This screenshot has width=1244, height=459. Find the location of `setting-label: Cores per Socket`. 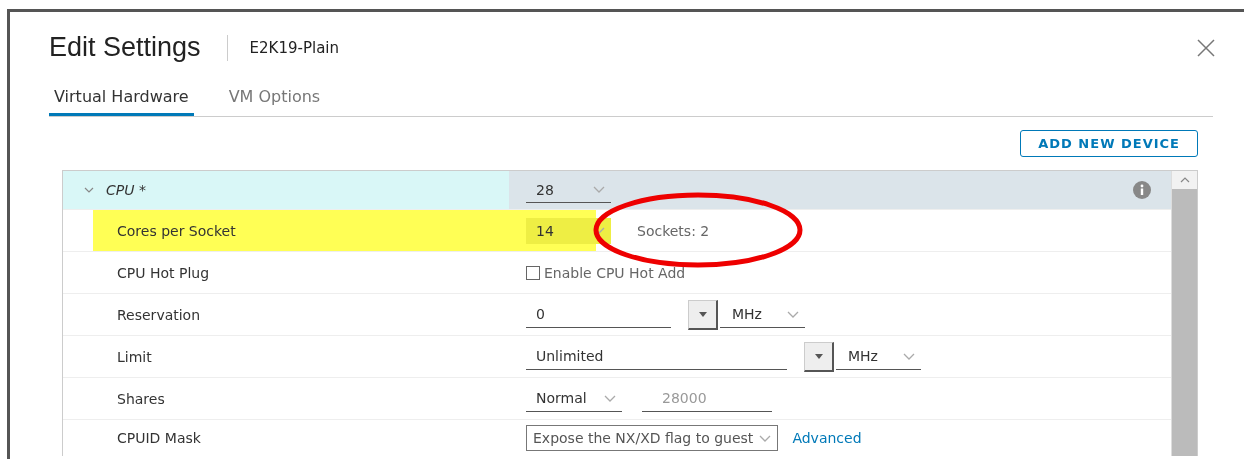

setting-label: Cores per Socket is located at coordinates (176, 230).